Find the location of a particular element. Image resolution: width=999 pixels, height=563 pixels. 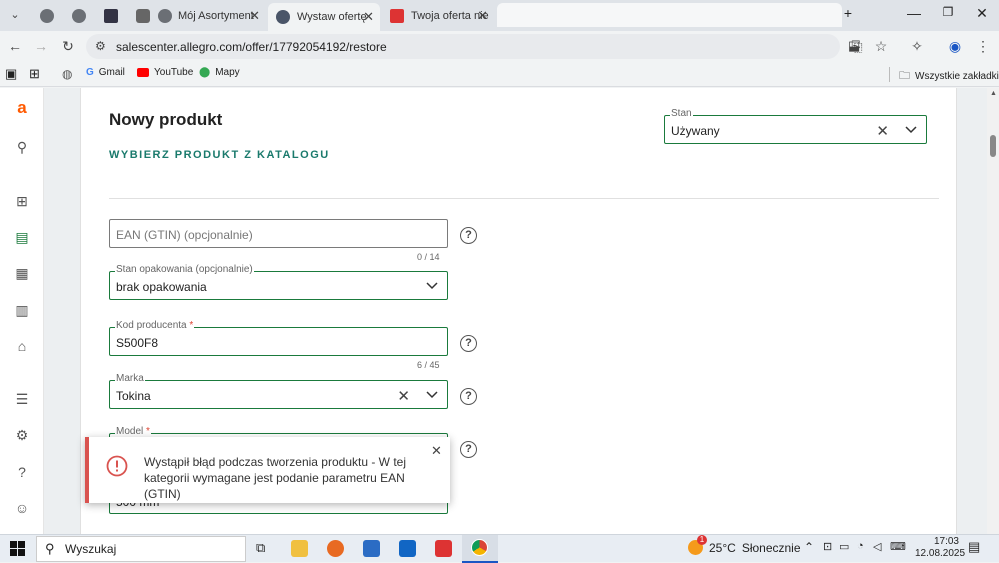

search-icon: ⚲ is located at coordinates (22, 147).